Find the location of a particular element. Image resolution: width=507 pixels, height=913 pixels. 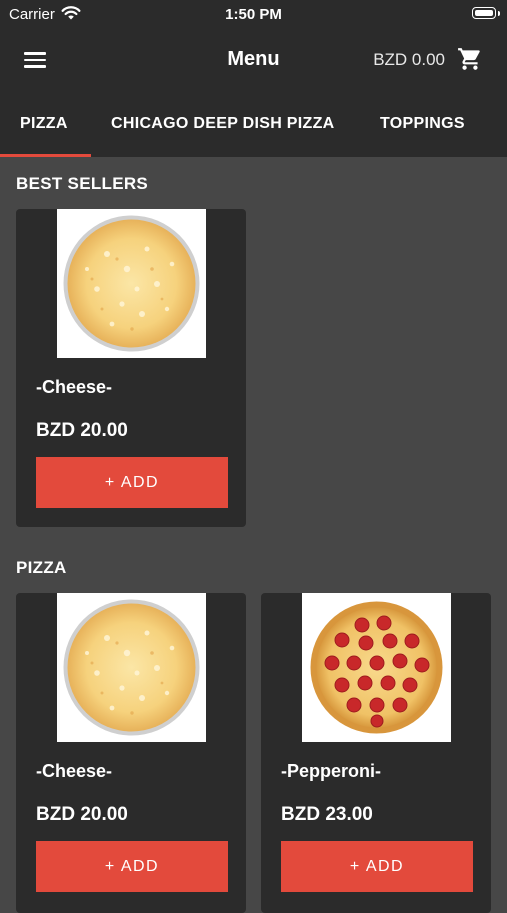

category-tabs: PIZZA CHICAGO DEEP DISH PIZZA TOPPINGS is located at coordinates (253, 128).